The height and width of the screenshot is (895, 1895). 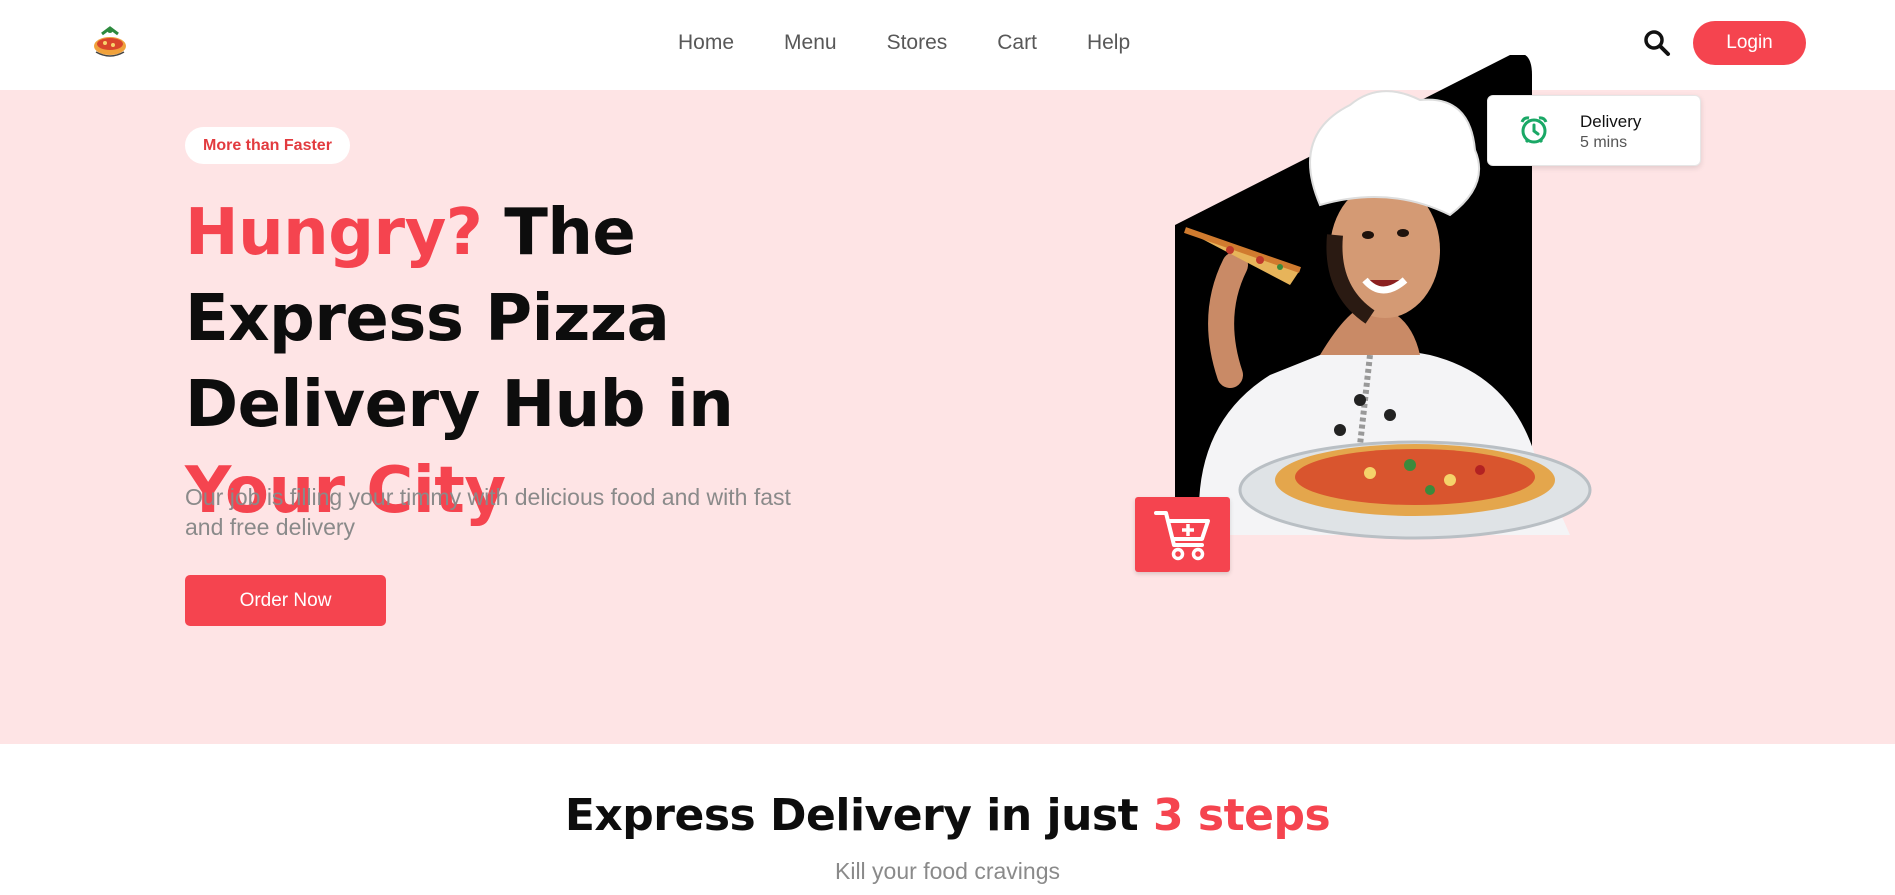 I want to click on tagline-badge: More than Faster, so click(x=267, y=145).